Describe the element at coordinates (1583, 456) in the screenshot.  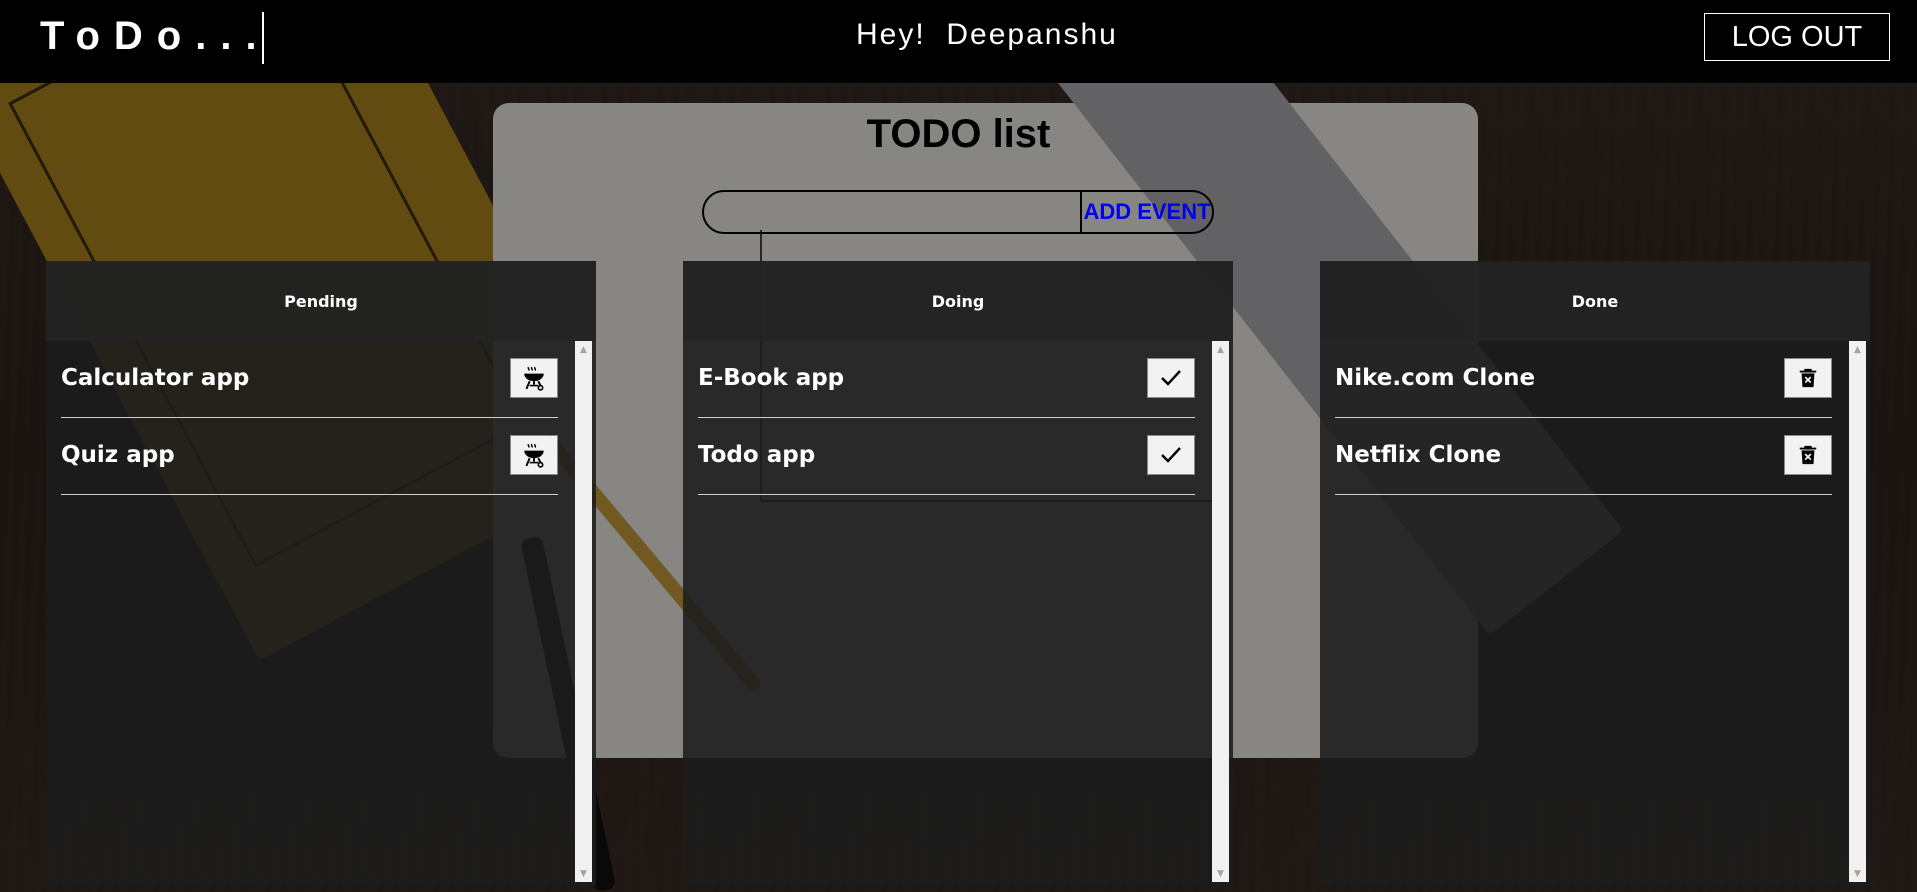
I see `list-item: Netflix Clone` at that location.